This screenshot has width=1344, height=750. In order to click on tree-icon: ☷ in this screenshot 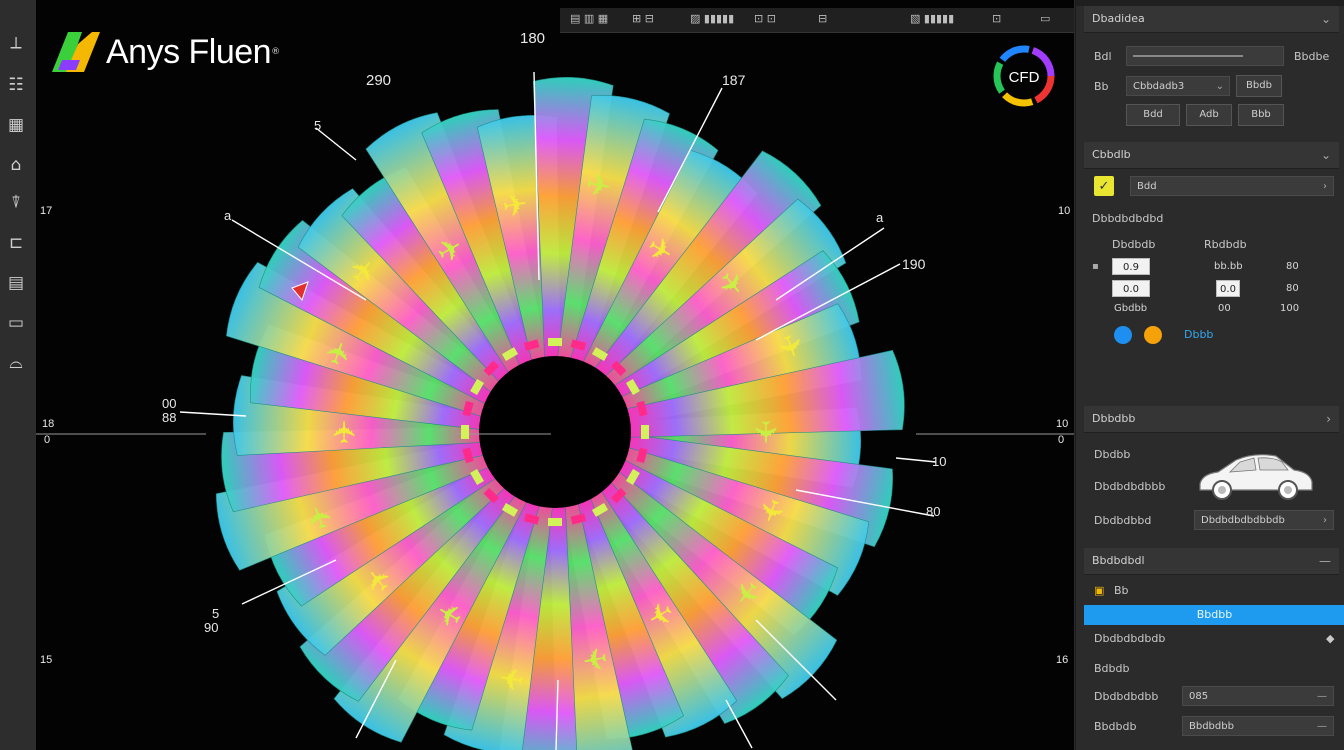, I will do `click(16, 85)`.